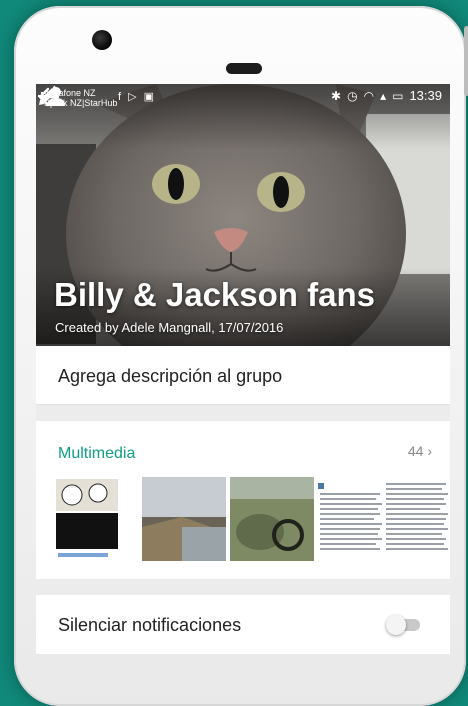 The width and height of the screenshot is (468, 706). What do you see at coordinates (87, 519) in the screenshot?
I see `media-thumbnail-comic` at bounding box center [87, 519].